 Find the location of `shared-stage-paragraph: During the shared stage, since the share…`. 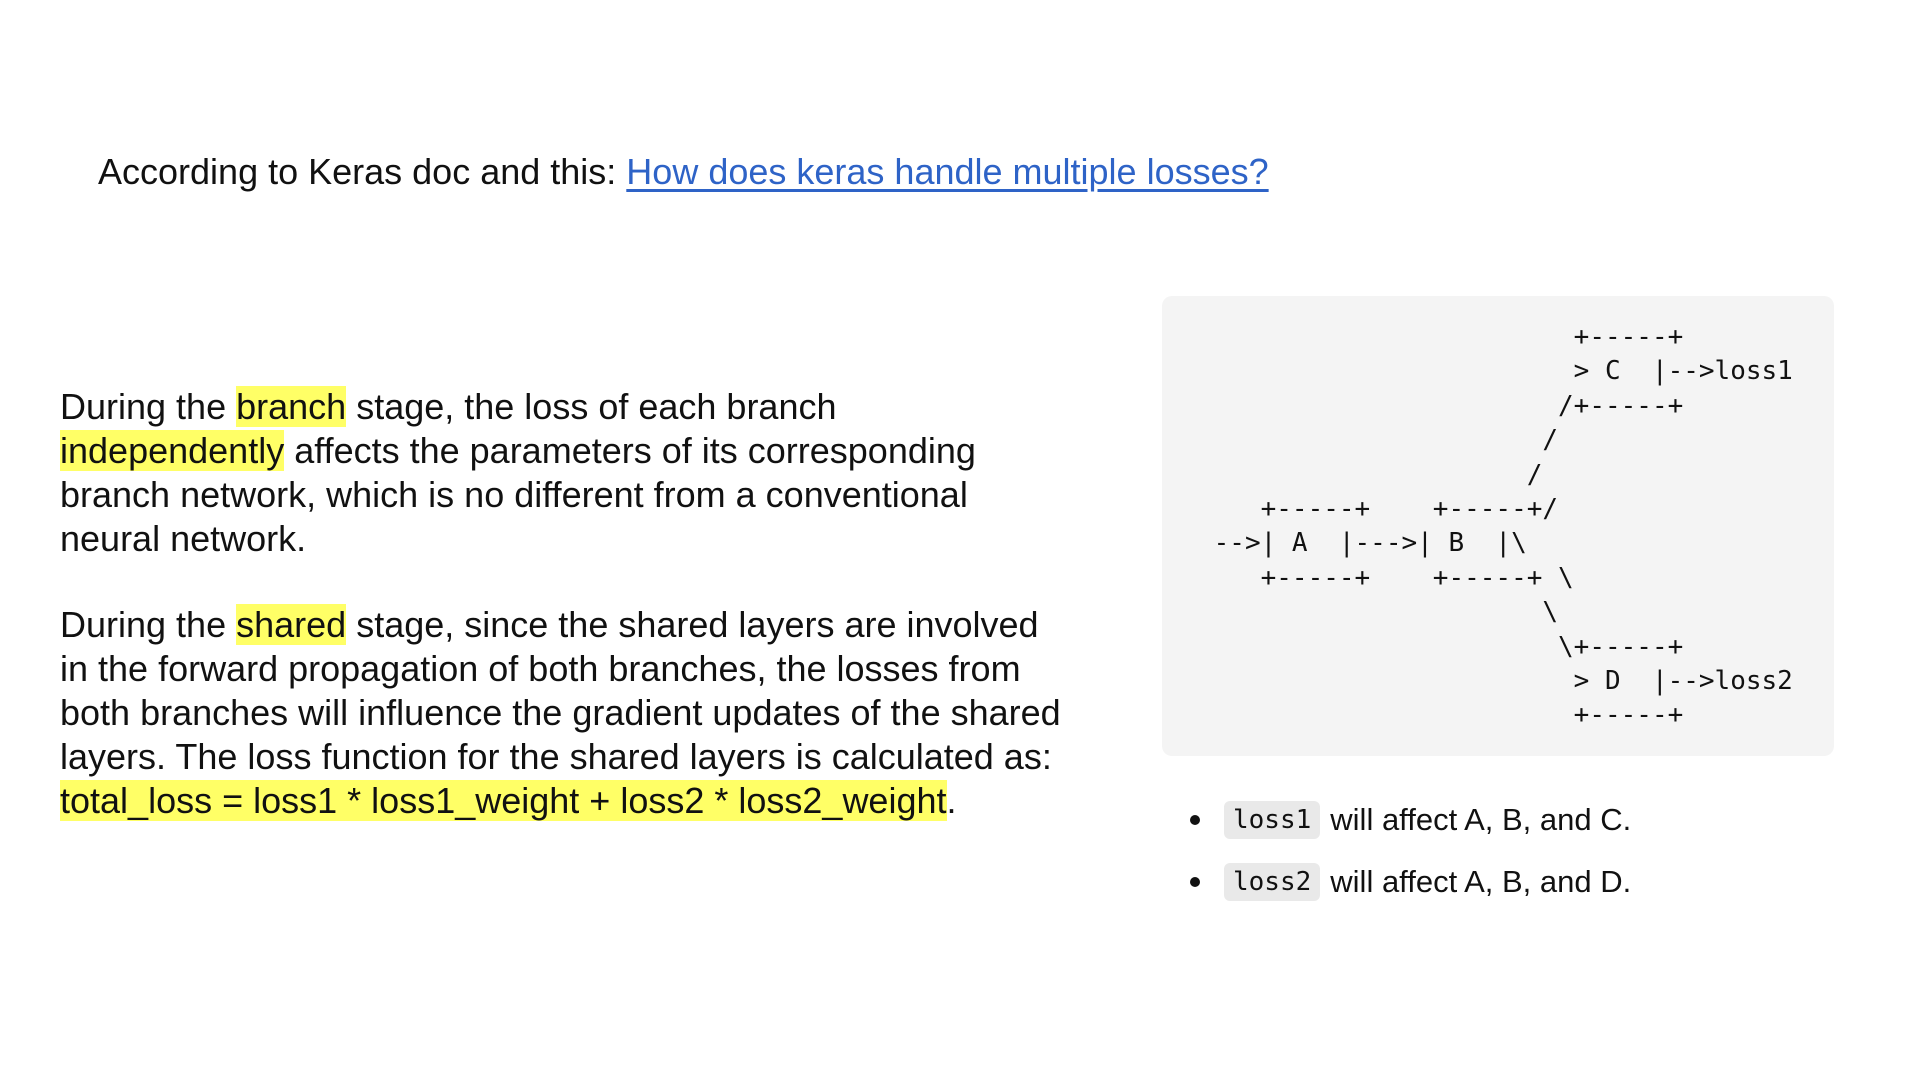

shared-stage-paragraph: During the shared stage, since the share… is located at coordinates (565, 713).